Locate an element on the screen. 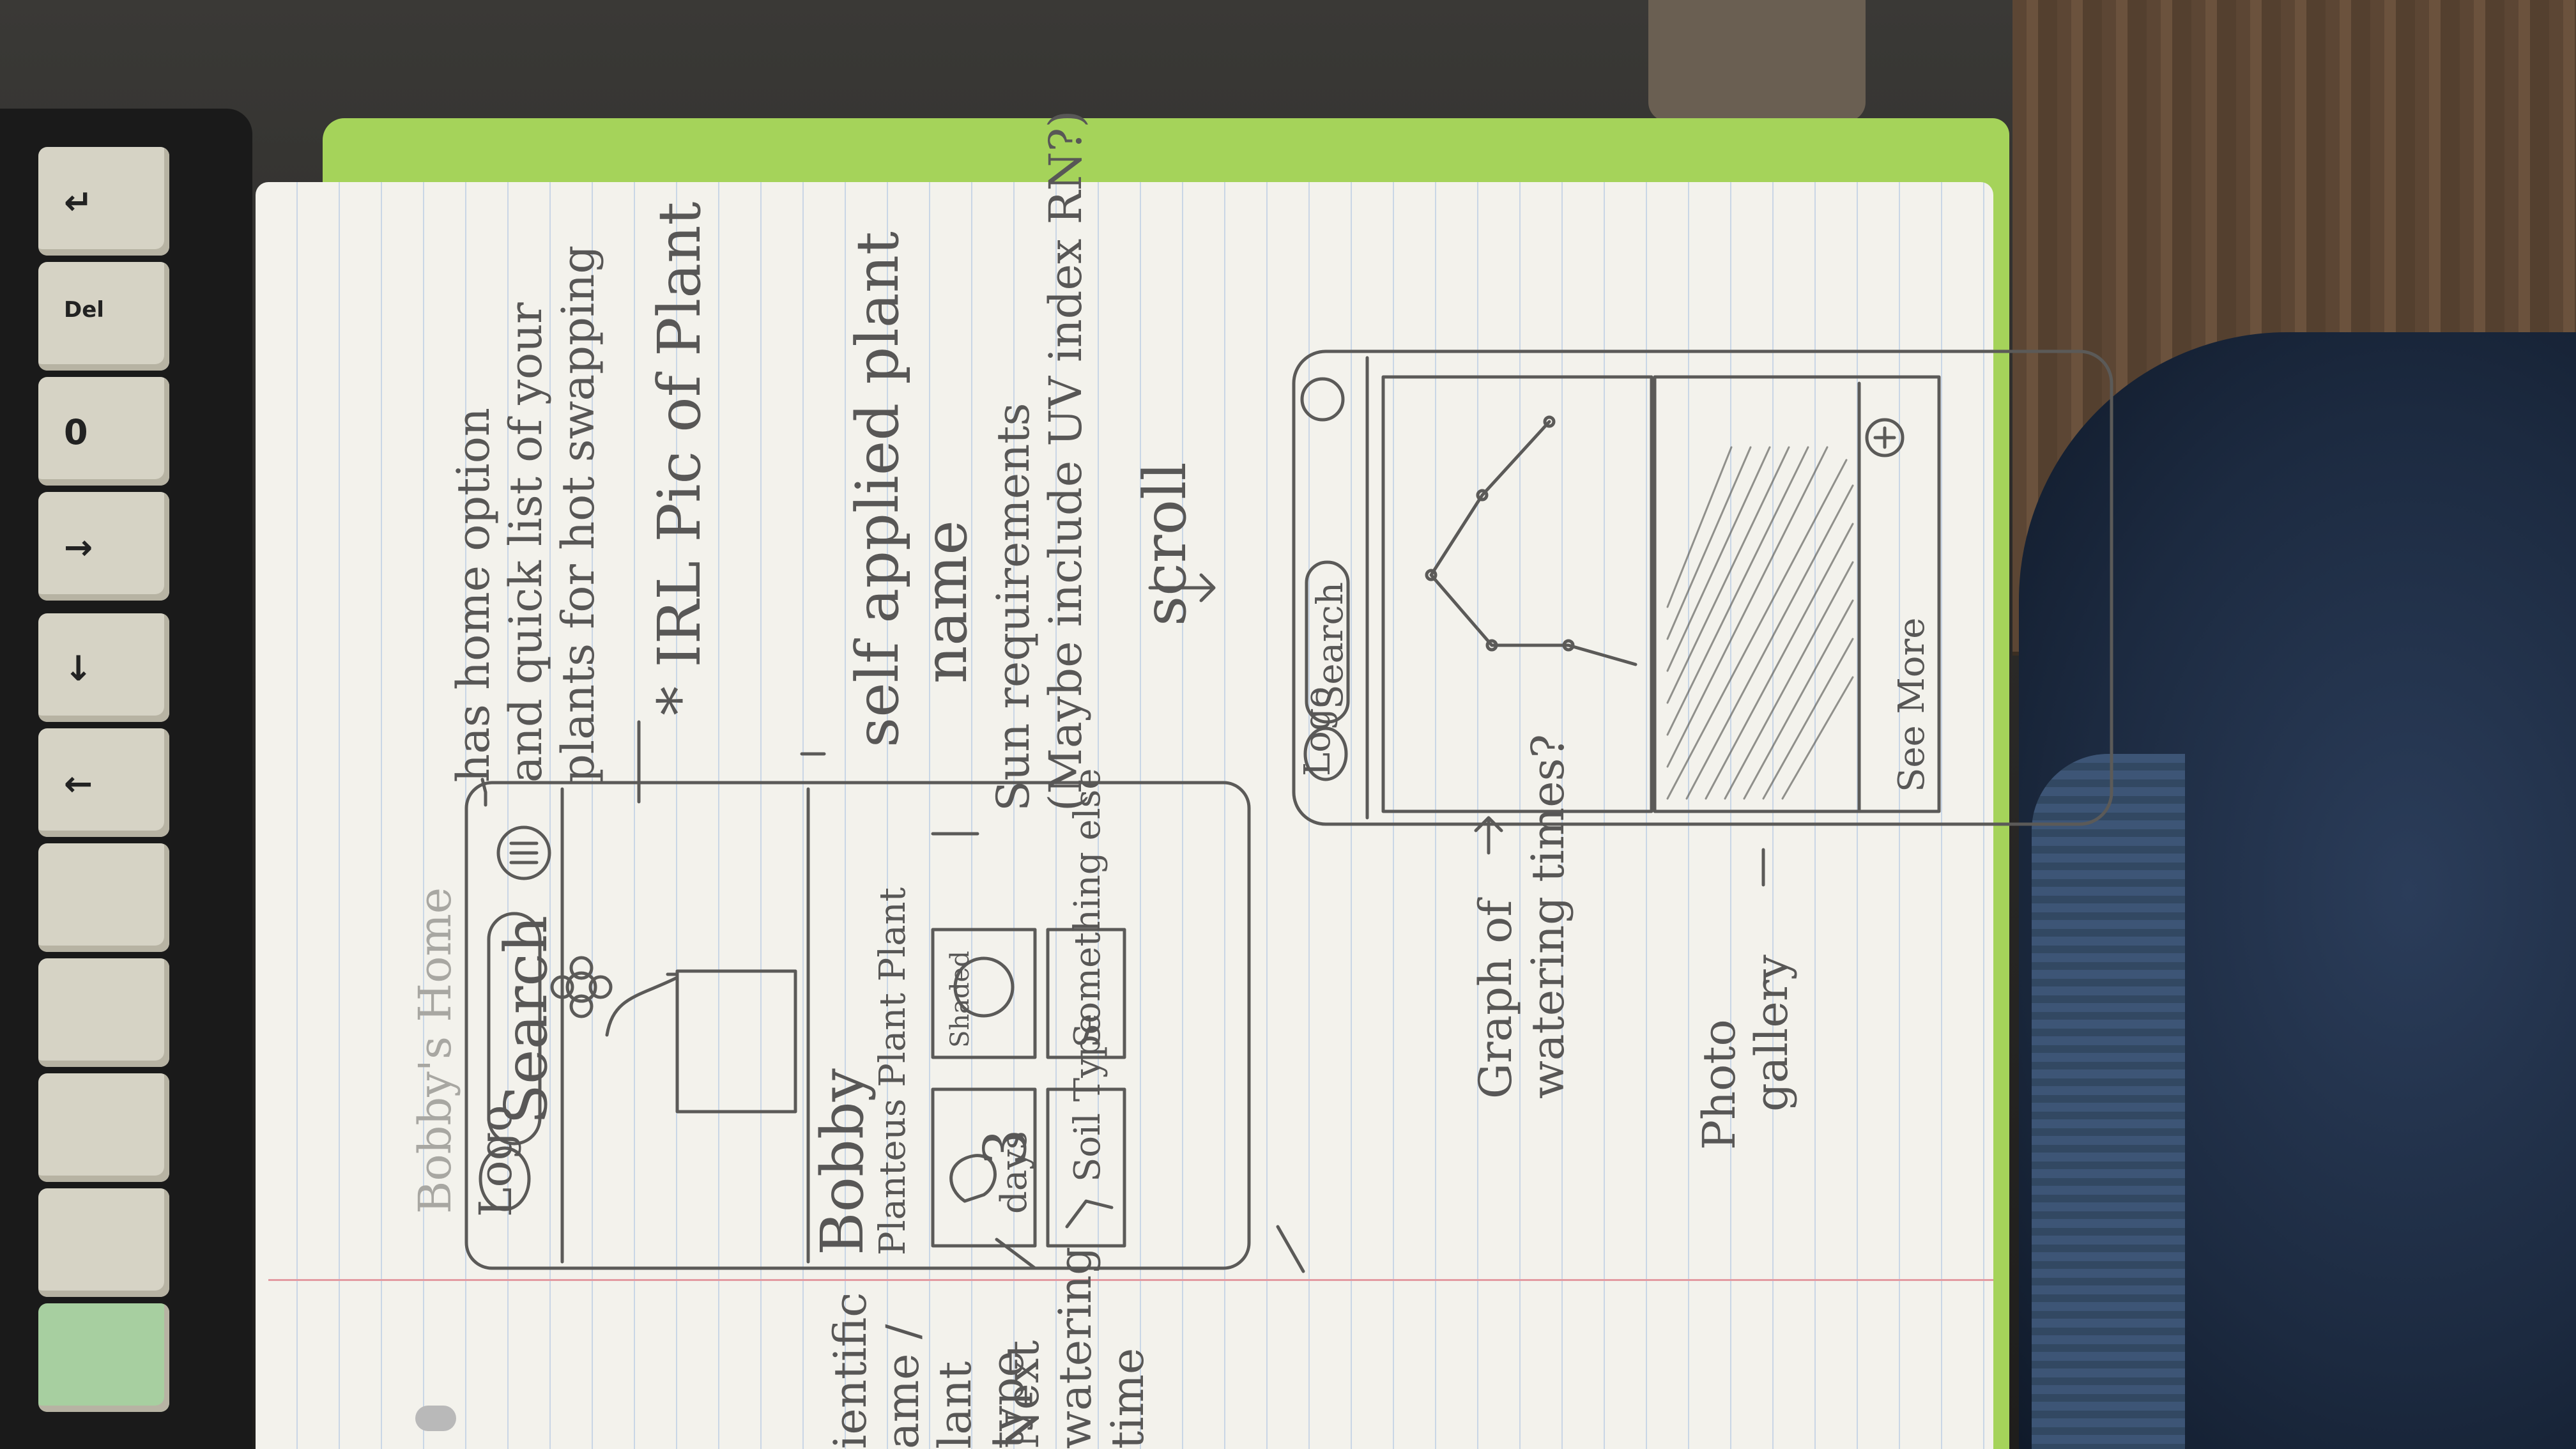 The width and height of the screenshot is (2576, 1449). sun-text: Shaded is located at coordinates (960, 999).